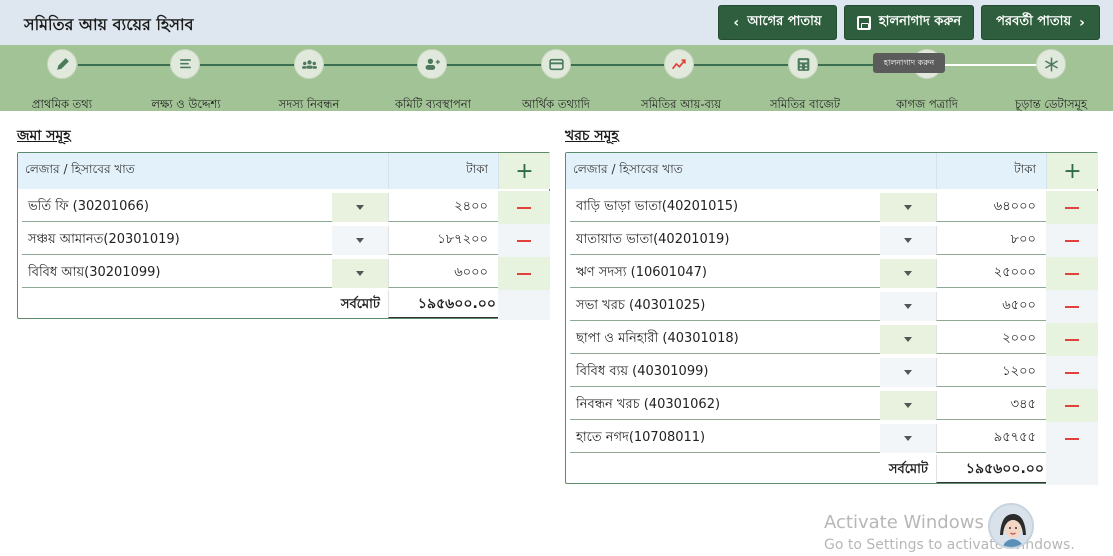  Describe the element at coordinates (725, 339) in the screenshot. I see `ledger-select: ছাপা ও মনিহারী (40301018)` at that location.